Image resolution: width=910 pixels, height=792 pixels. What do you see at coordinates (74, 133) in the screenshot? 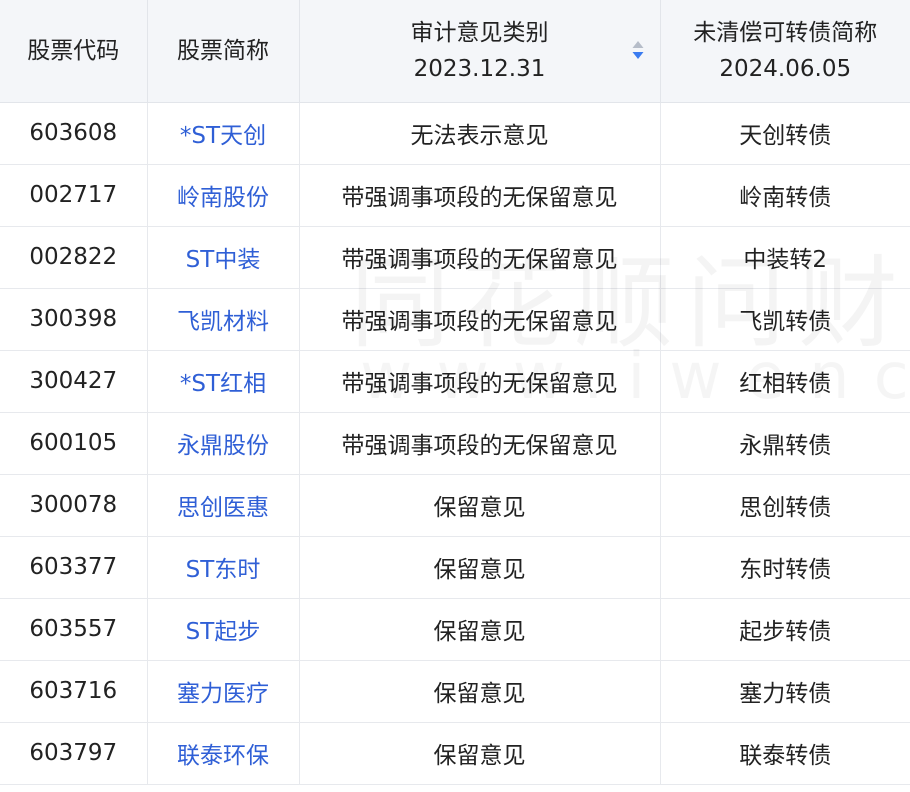
I see `cell-stock-code: 603608` at bounding box center [74, 133].